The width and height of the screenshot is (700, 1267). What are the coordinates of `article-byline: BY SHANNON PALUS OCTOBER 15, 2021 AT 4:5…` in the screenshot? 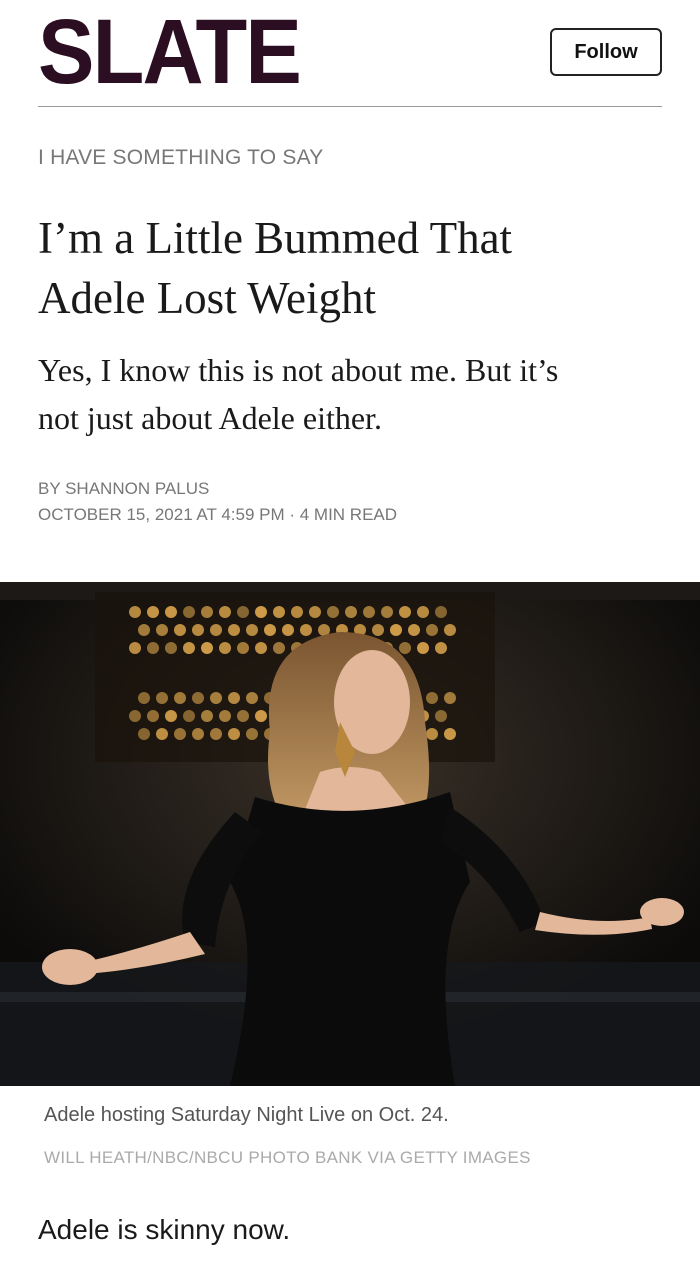 It's located at (217, 502).